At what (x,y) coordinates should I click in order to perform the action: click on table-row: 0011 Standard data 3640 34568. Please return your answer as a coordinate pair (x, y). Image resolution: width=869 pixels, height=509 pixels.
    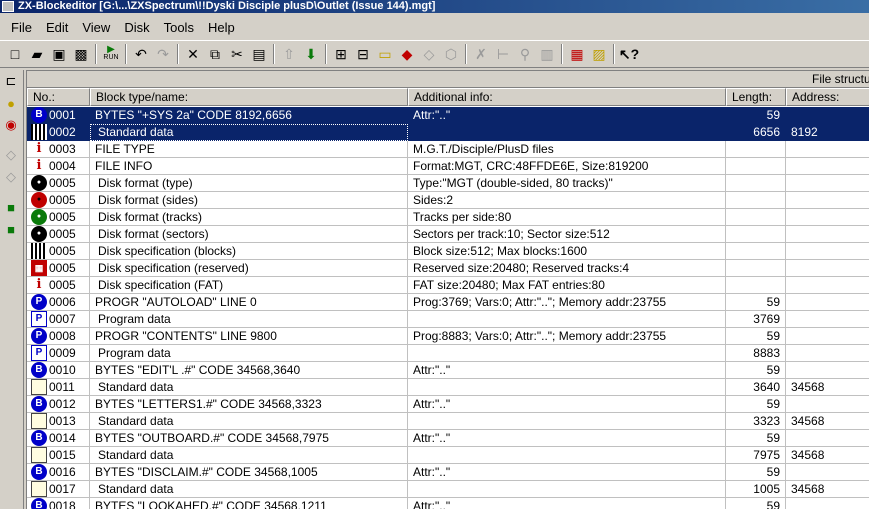
    Looking at the image, I should click on (448, 387).